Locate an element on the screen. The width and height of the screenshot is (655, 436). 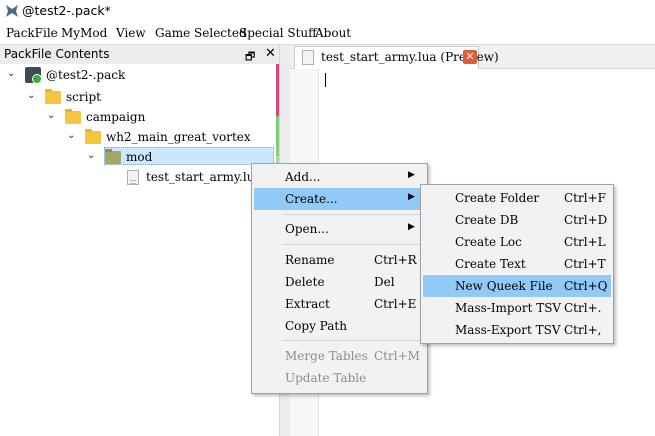
tree-label: script is located at coordinates (83, 97).